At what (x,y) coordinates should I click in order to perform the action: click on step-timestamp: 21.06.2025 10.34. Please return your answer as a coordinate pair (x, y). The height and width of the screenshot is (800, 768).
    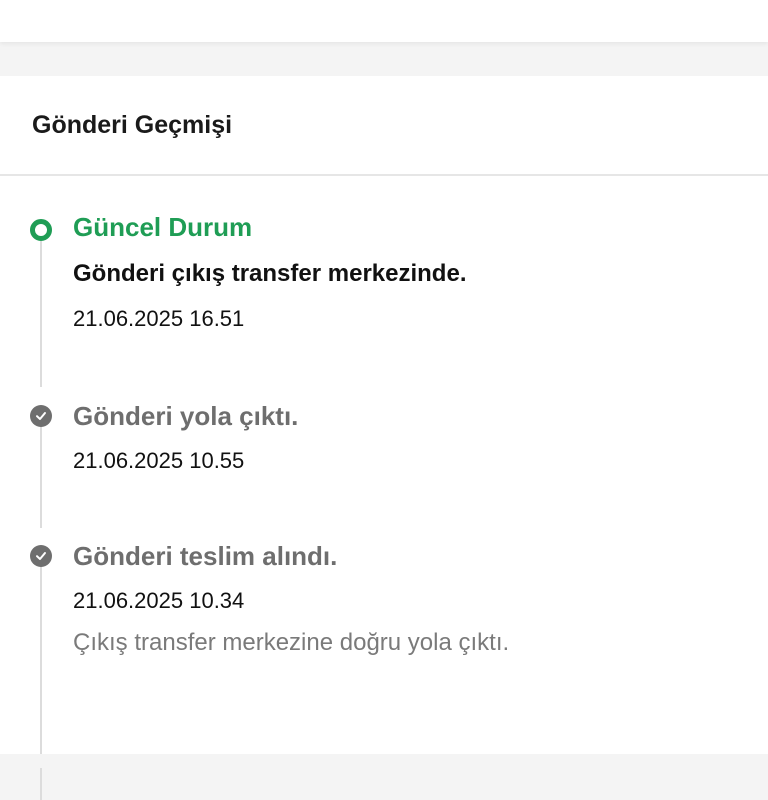
    Looking at the image, I should click on (159, 600).